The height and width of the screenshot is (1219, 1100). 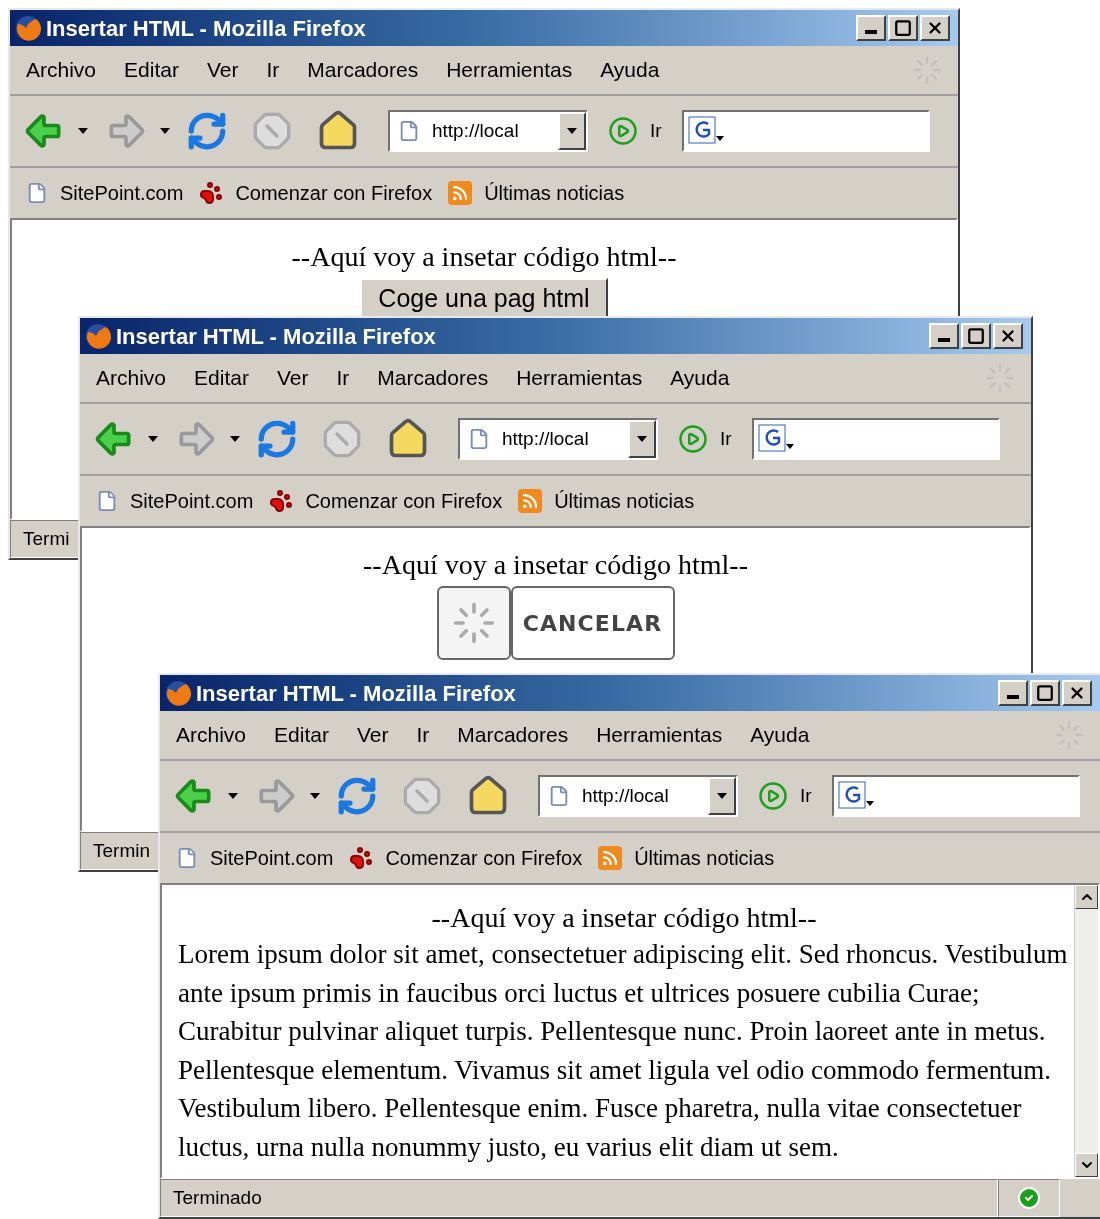 I want to click on maximize-icon, so click(x=903, y=28).